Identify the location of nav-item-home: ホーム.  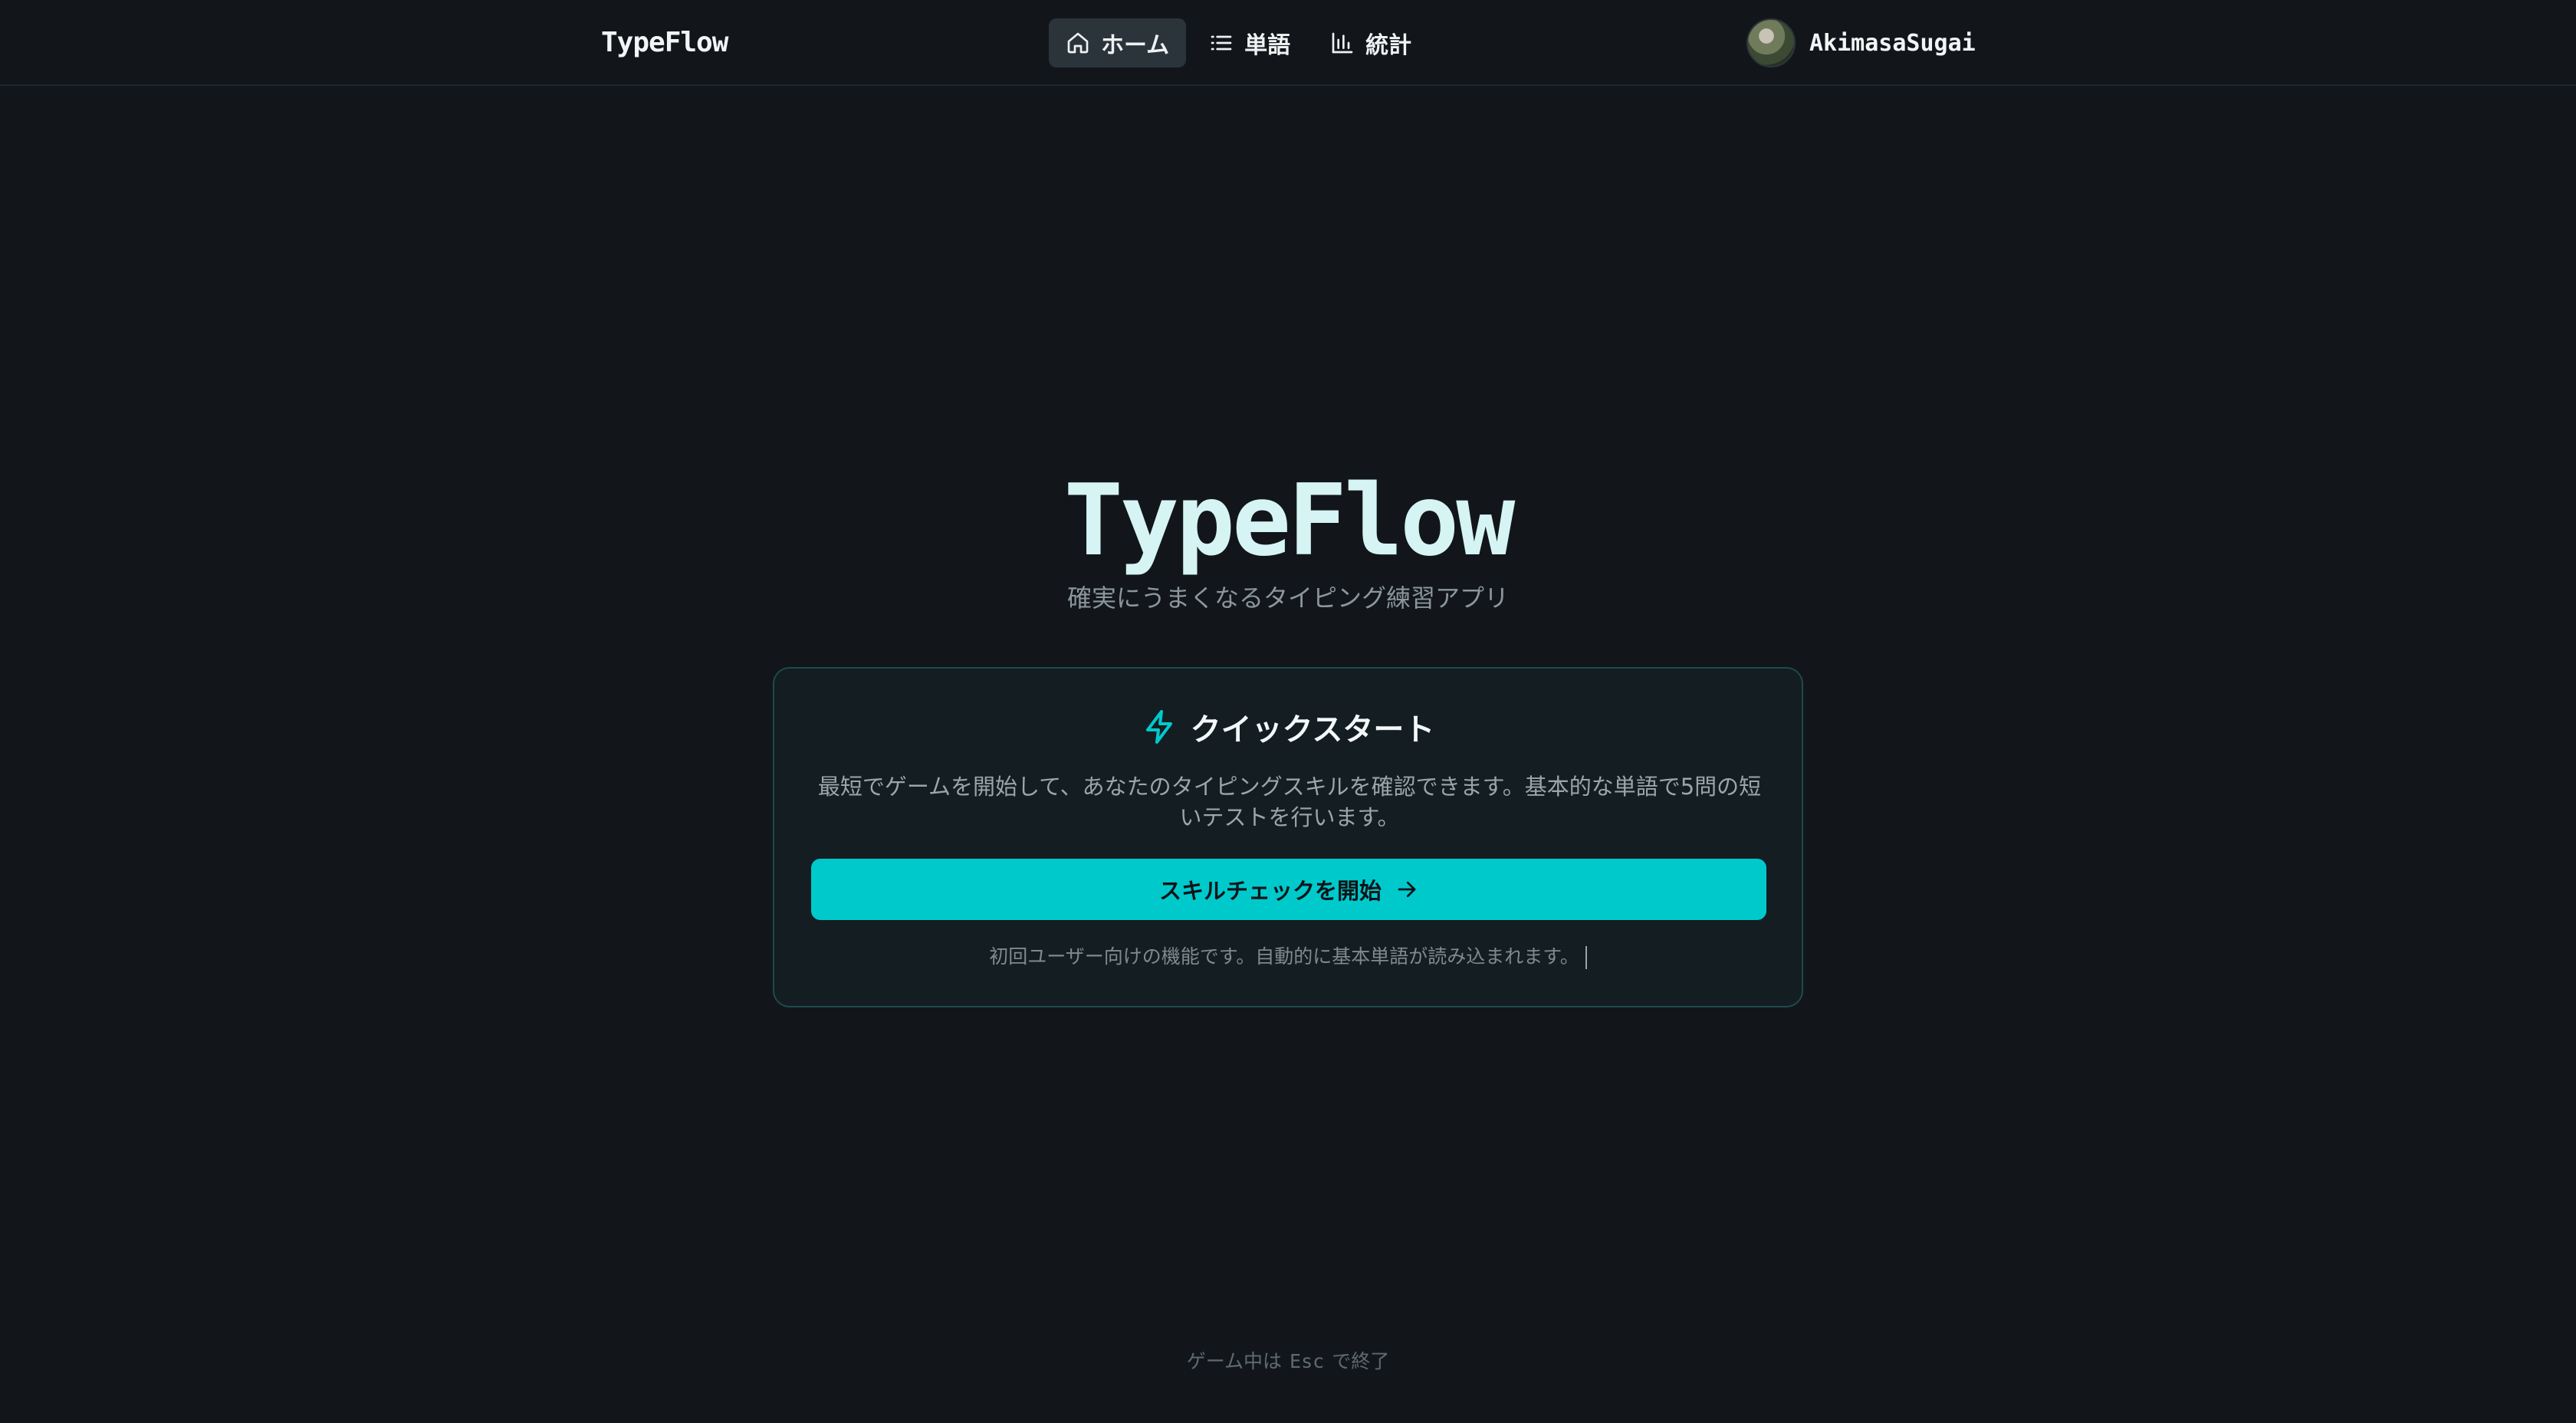
(1118, 42).